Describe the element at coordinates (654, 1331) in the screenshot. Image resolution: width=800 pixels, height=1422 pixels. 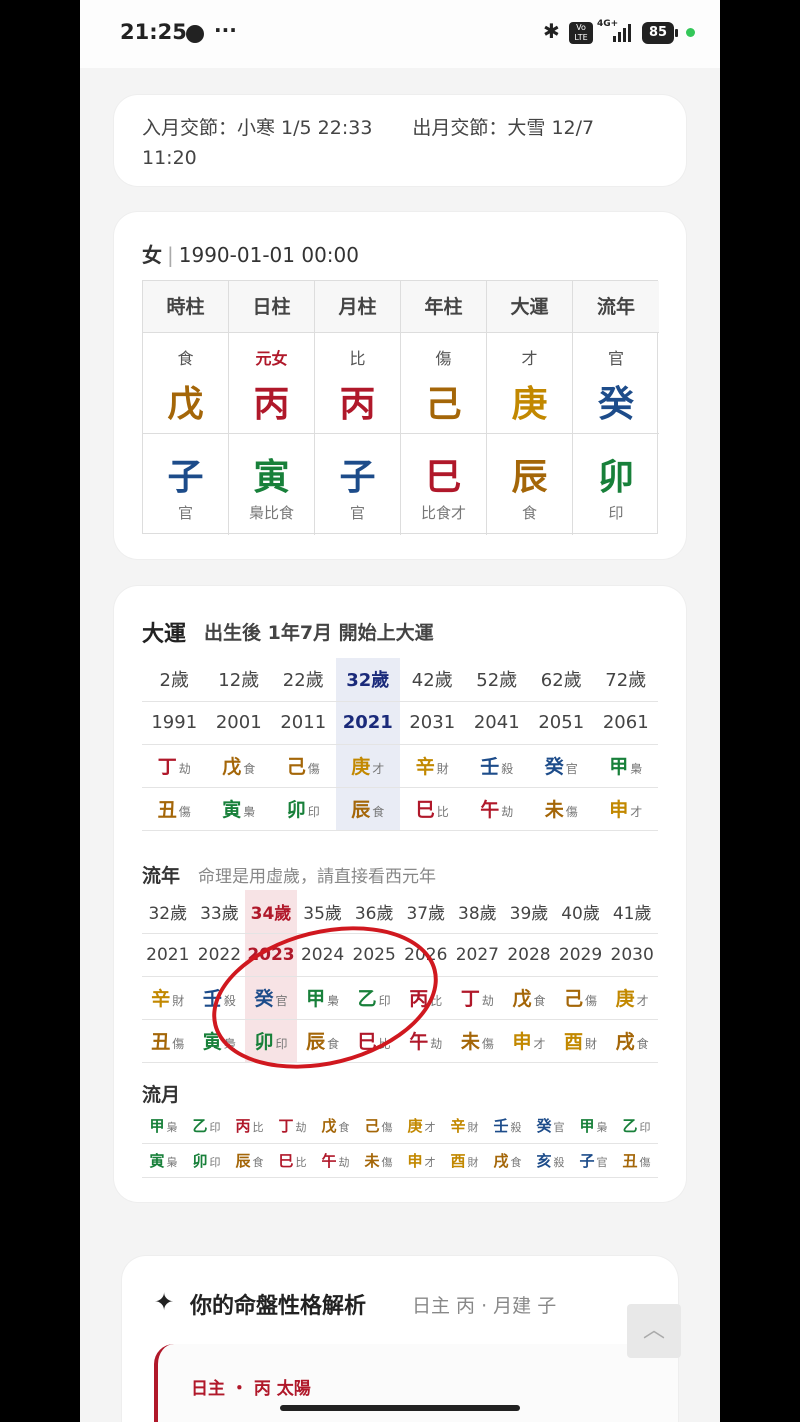
I see `scroll-to-top-button: ︿` at that location.